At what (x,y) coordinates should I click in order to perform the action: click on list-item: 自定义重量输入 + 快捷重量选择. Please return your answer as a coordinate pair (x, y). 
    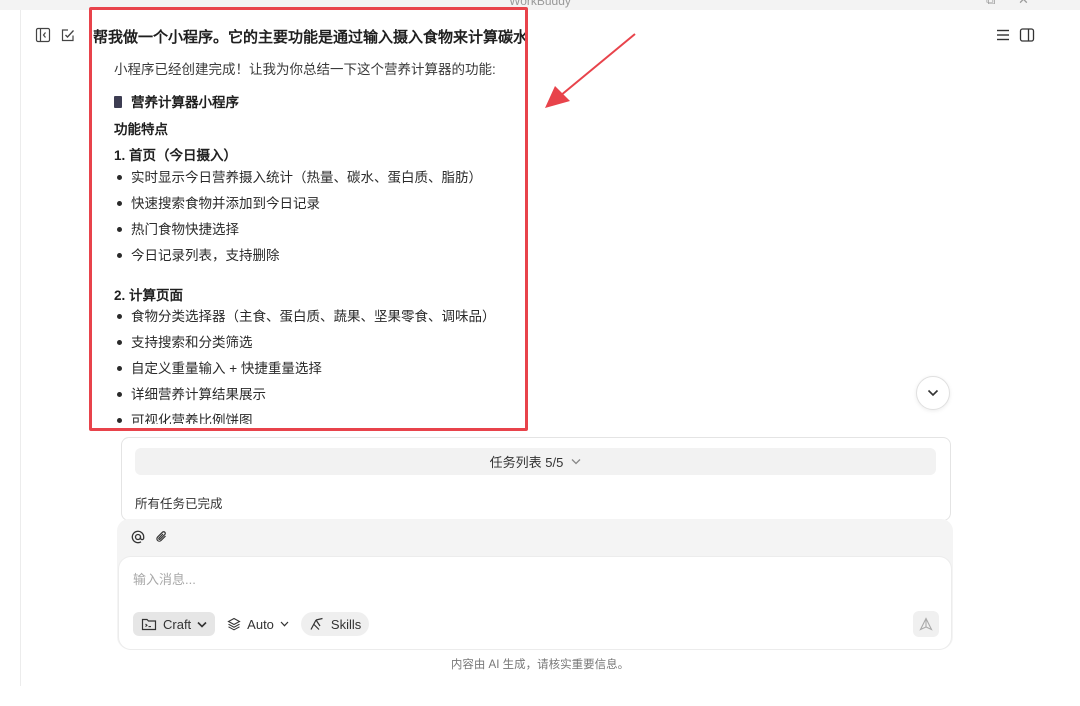
    Looking at the image, I should click on (218, 367).